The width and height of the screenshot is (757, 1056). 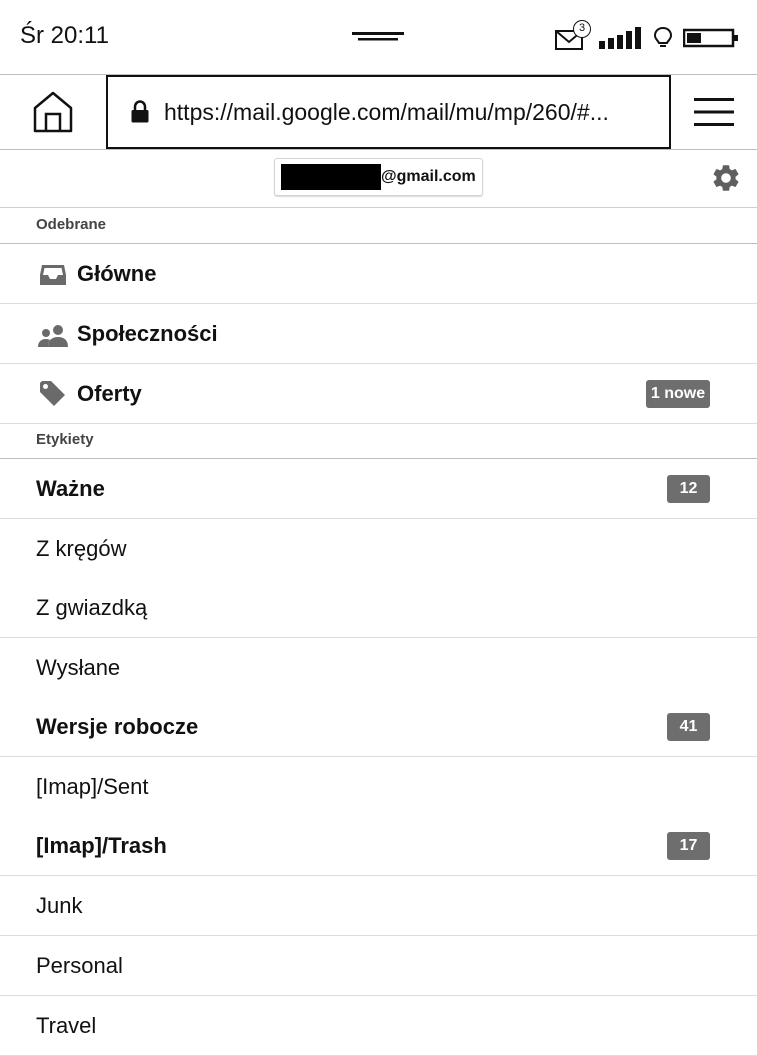 What do you see at coordinates (620, 38) in the screenshot?
I see `signal-icon` at bounding box center [620, 38].